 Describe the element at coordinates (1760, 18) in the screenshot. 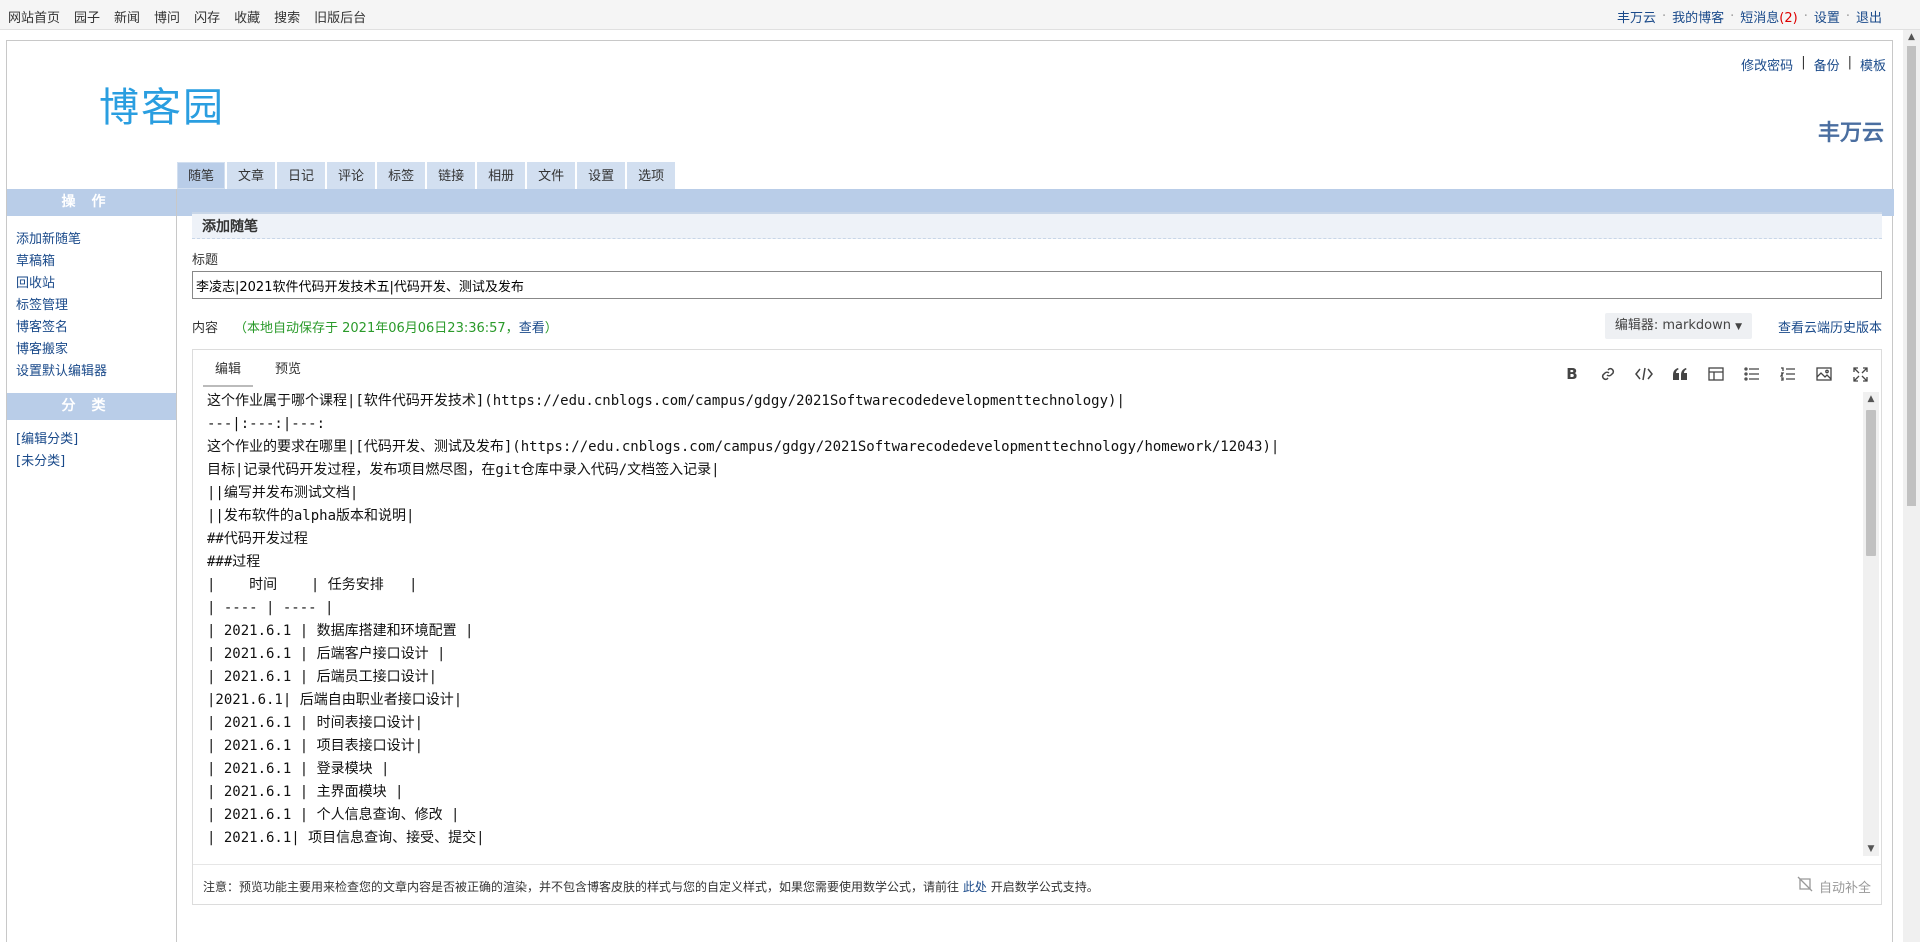

I see `messages-label: 短消息` at that location.